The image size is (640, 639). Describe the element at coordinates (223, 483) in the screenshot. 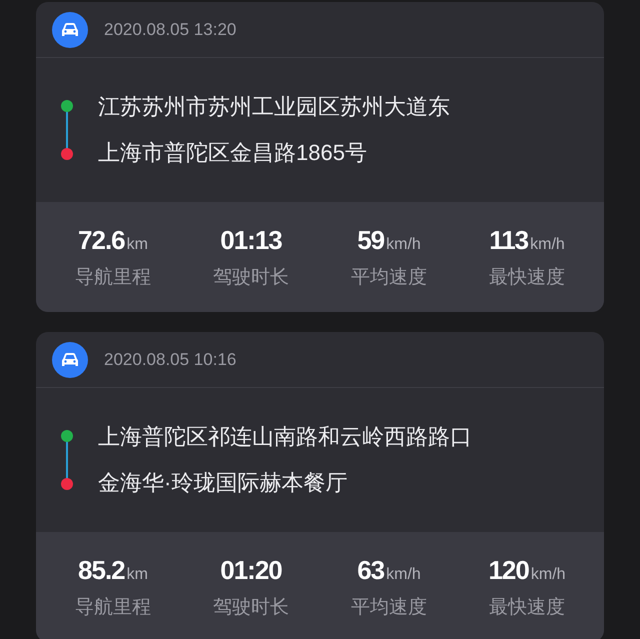

I see `end-address: 金海华·玲珑国际赫本餐厅` at that location.